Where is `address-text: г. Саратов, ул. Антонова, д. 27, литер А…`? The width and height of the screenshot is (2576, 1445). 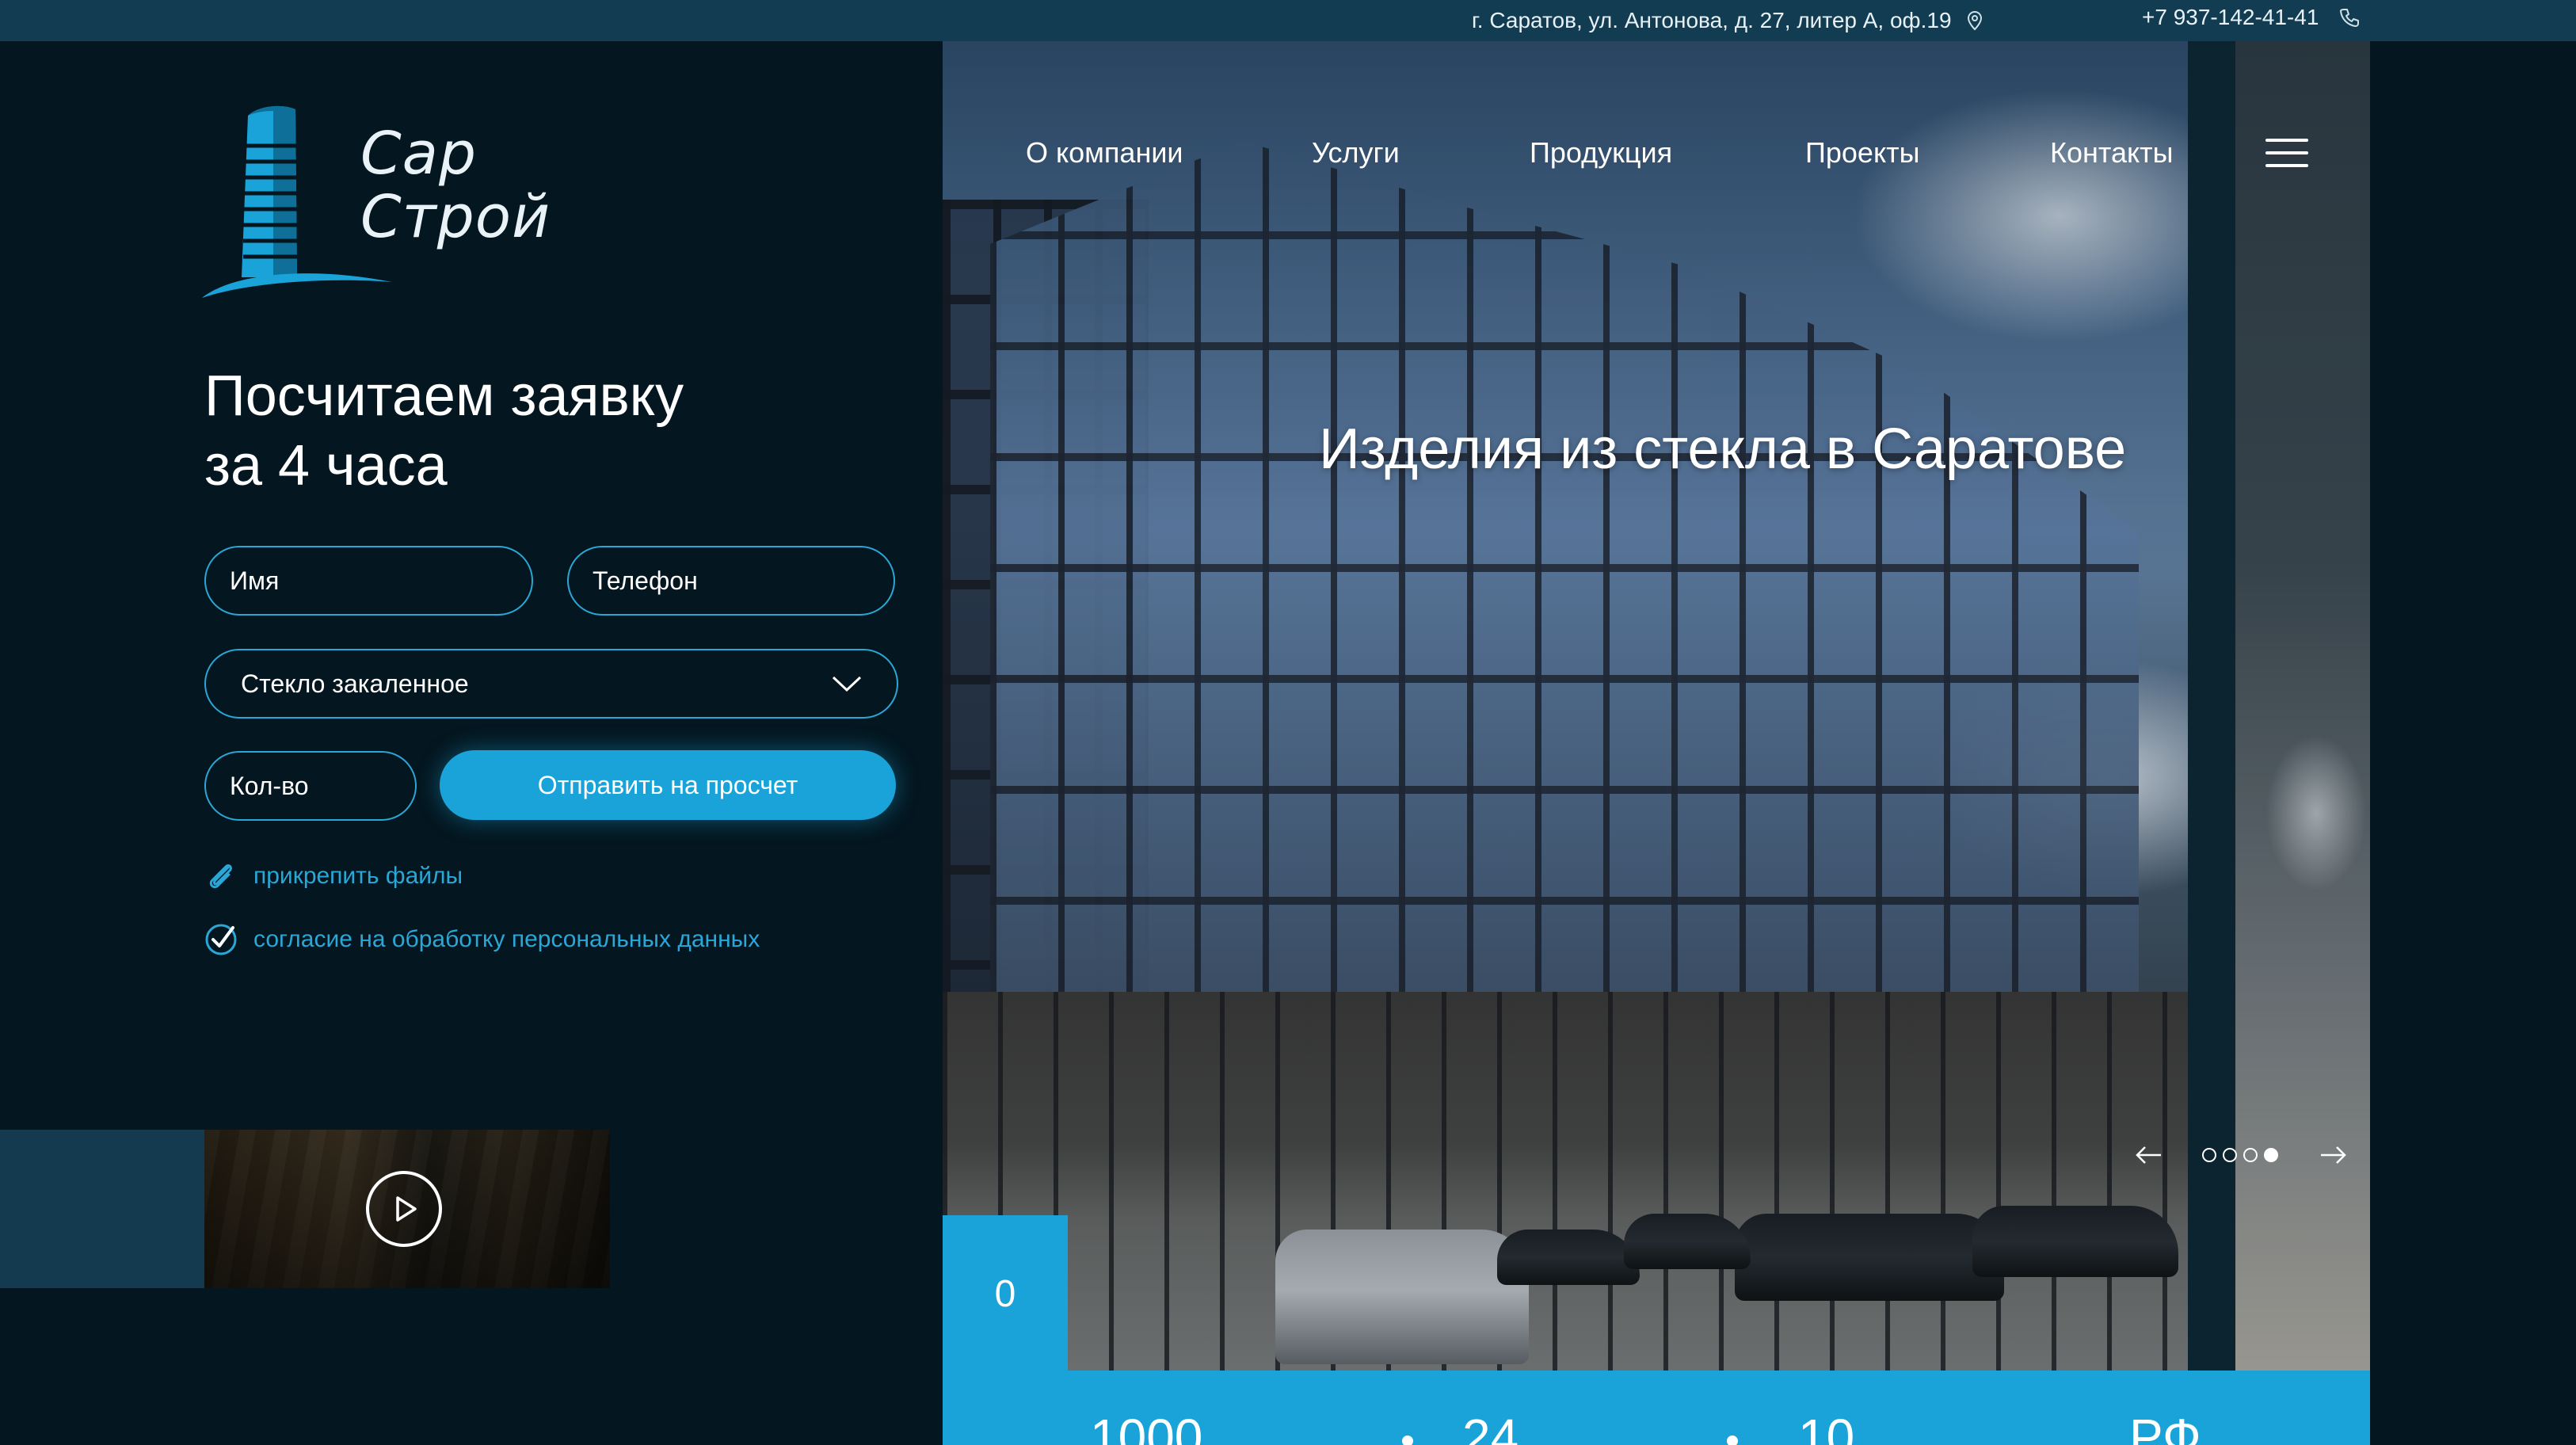 address-text: г. Саратов, ул. Антонова, д. 27, литер А… is located at coordinates (1712, 20).